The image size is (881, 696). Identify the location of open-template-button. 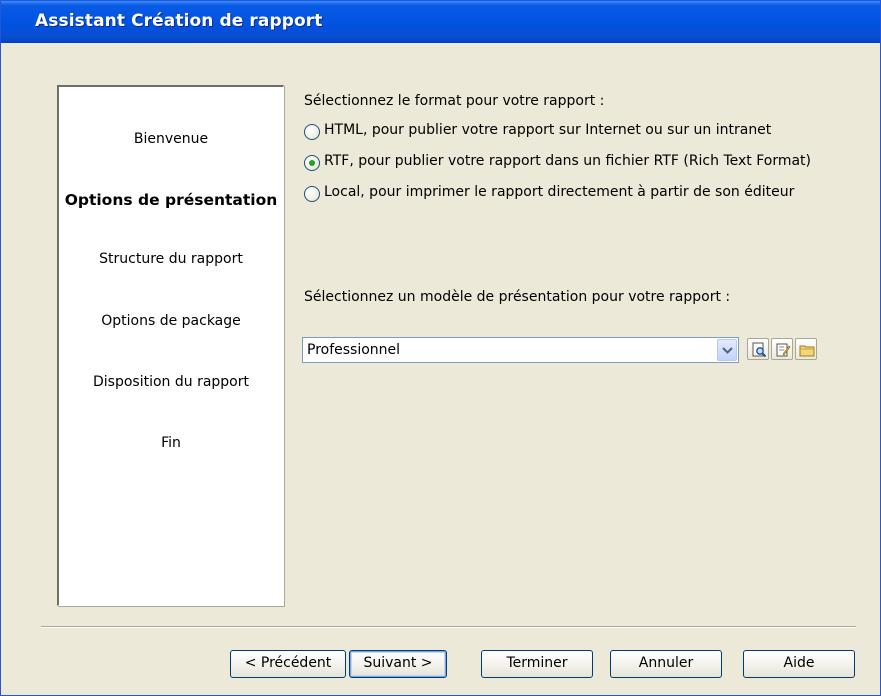
(806, 349).